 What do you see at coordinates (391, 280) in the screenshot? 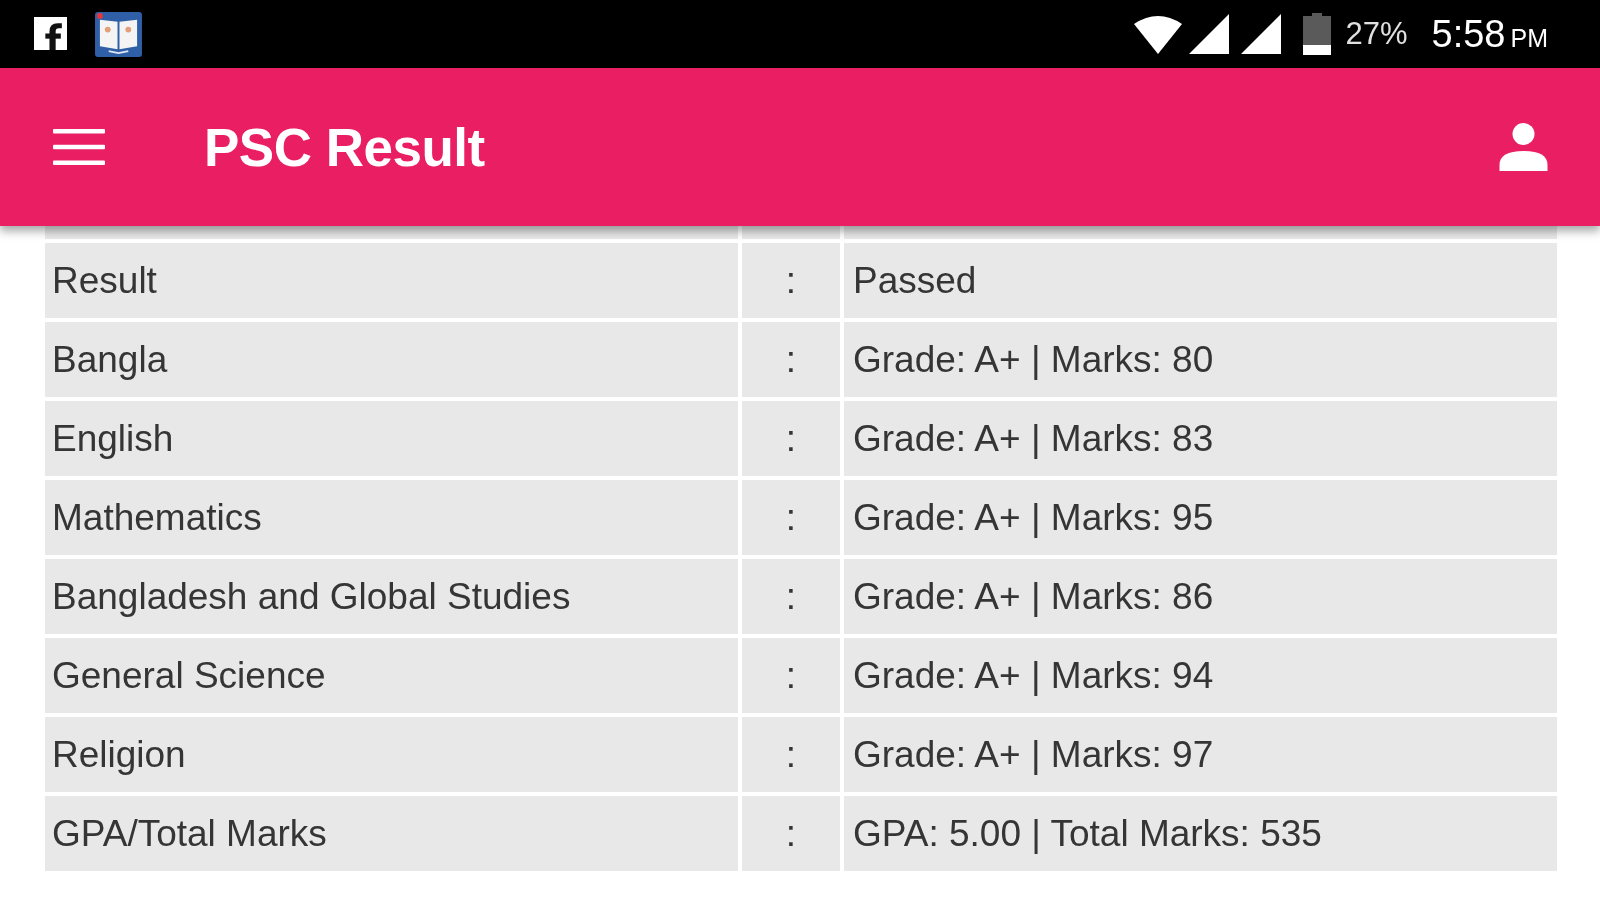
I see `table-cell: Result` at bounding box center [391, 280].